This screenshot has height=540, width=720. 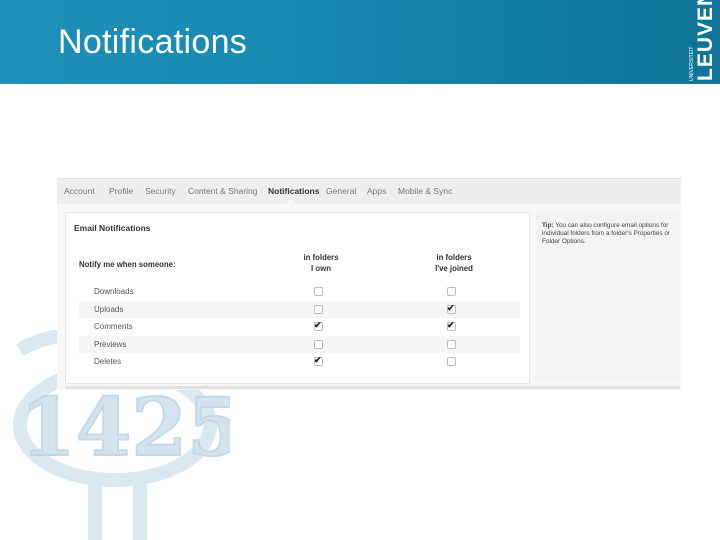 I want to click on tab-apps: Apps, so click(x=376, y=191).